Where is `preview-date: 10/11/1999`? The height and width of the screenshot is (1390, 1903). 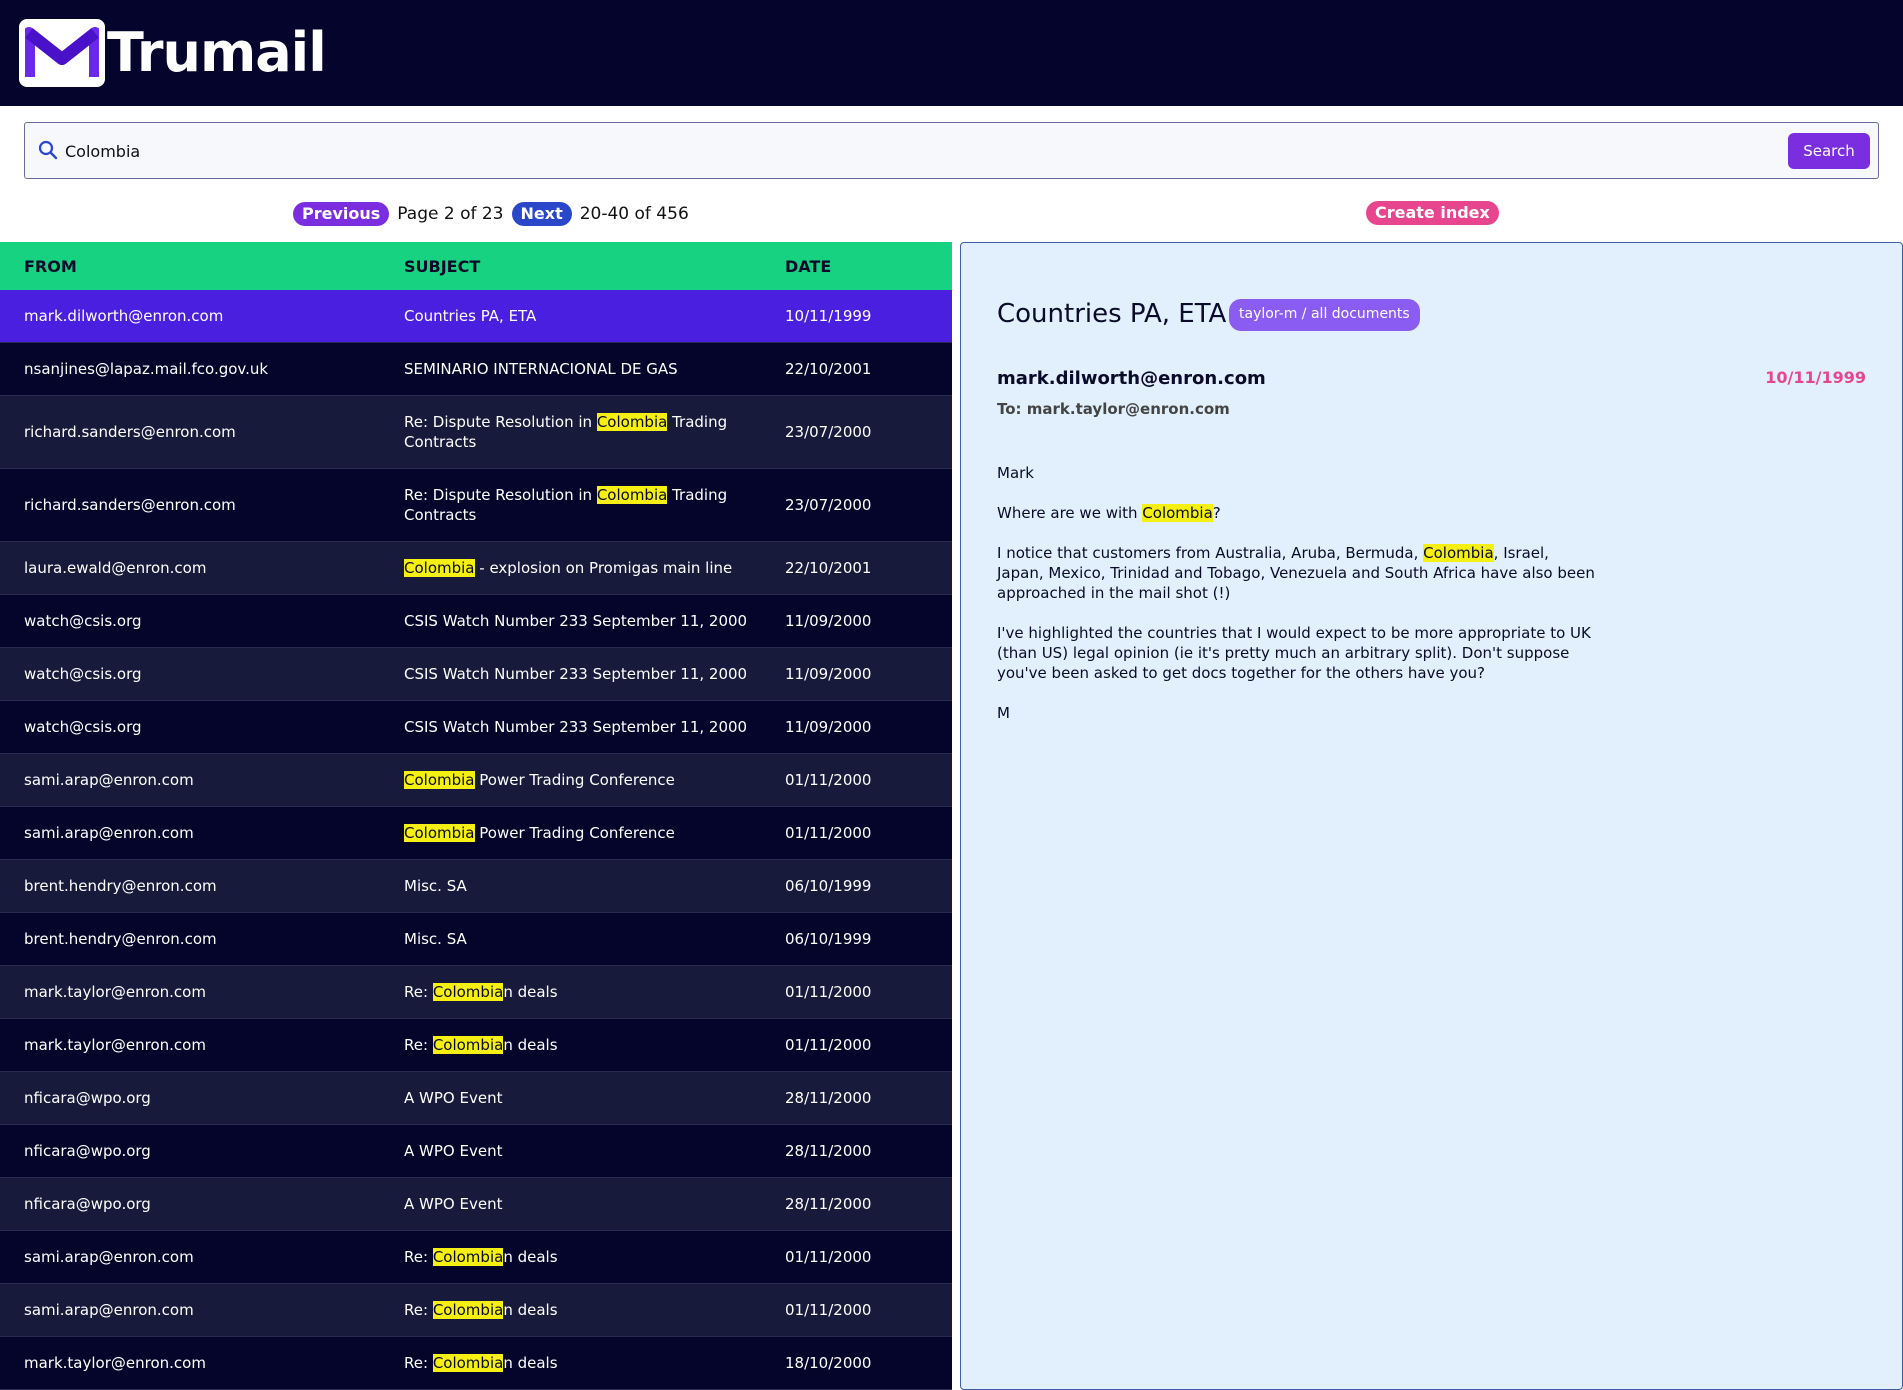 preview-date: 10/11/1999 is located at coordinates (1815, 377).